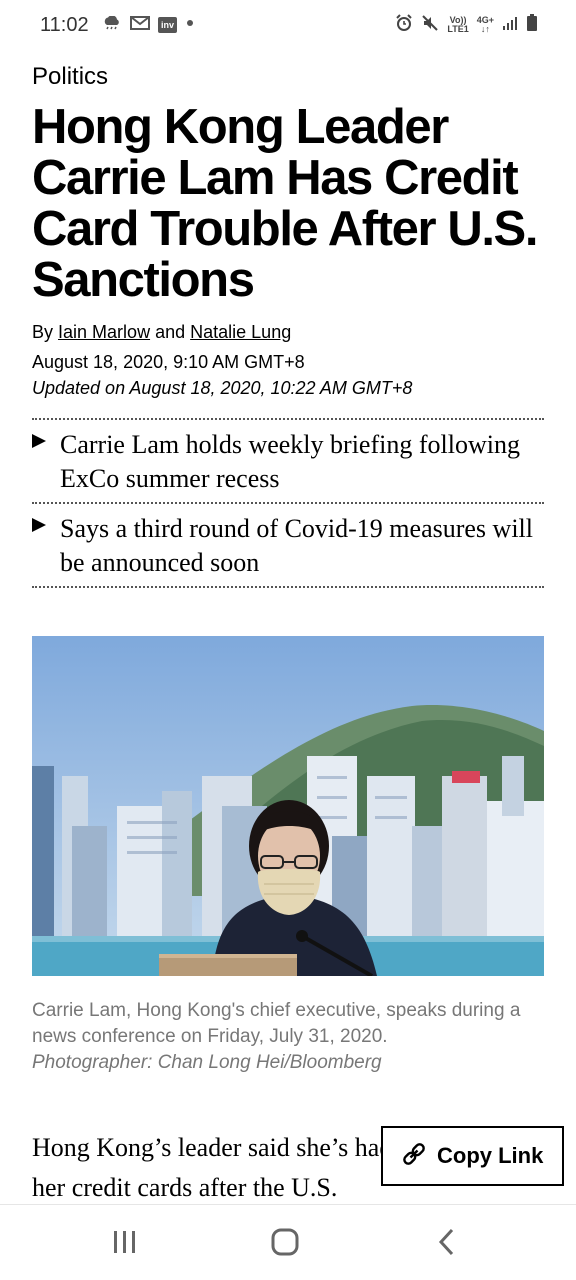  I want to click on mute-icon, so click(430, 25).